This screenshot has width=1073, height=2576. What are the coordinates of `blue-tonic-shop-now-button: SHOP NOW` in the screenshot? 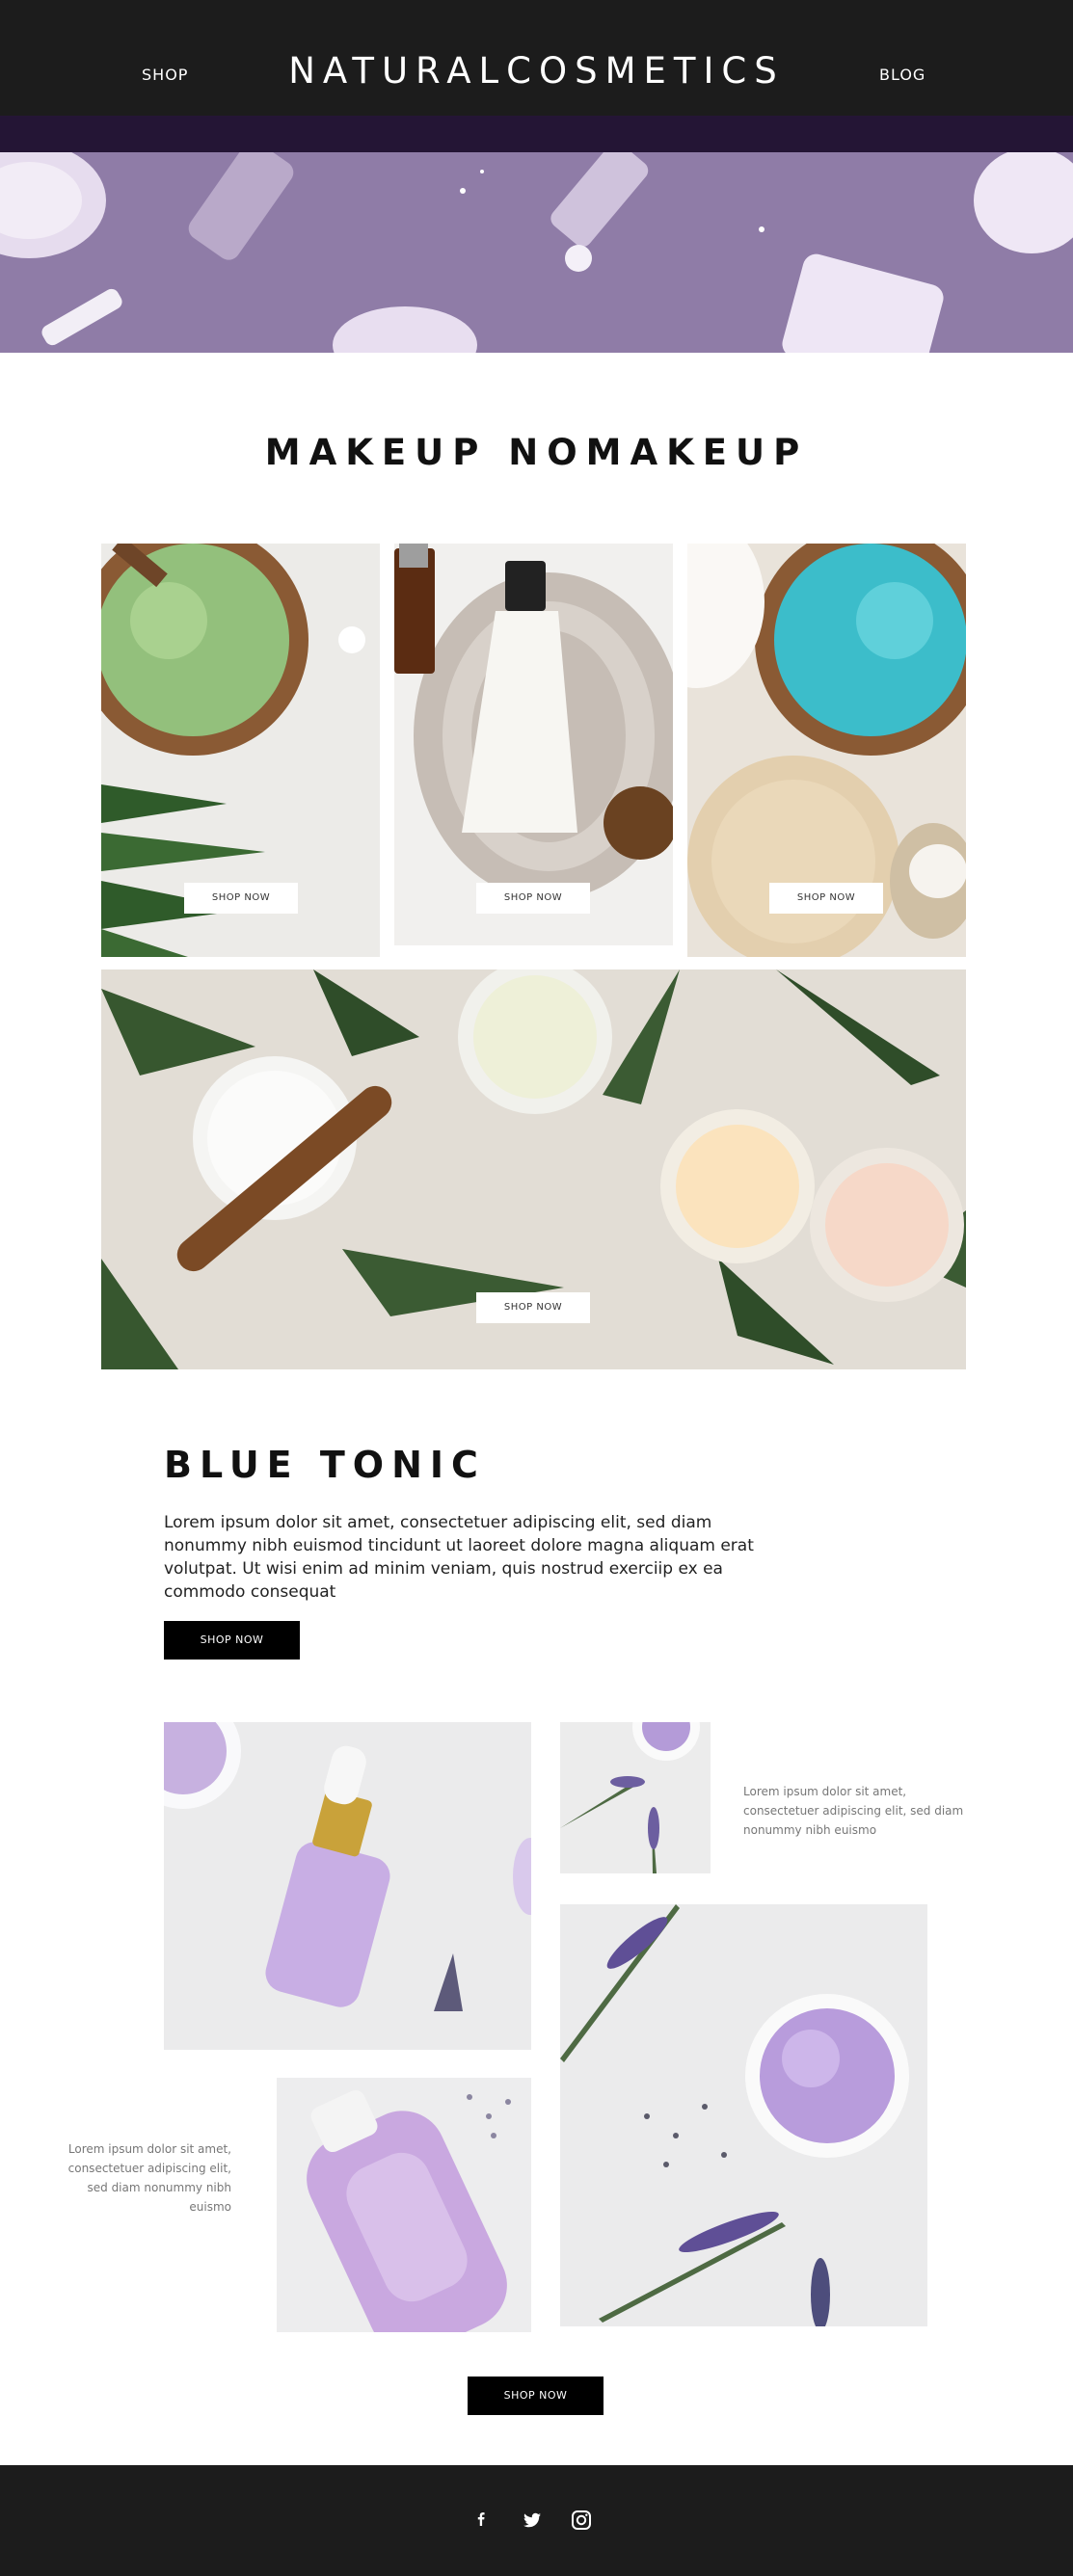 It's located at (232, 1640).